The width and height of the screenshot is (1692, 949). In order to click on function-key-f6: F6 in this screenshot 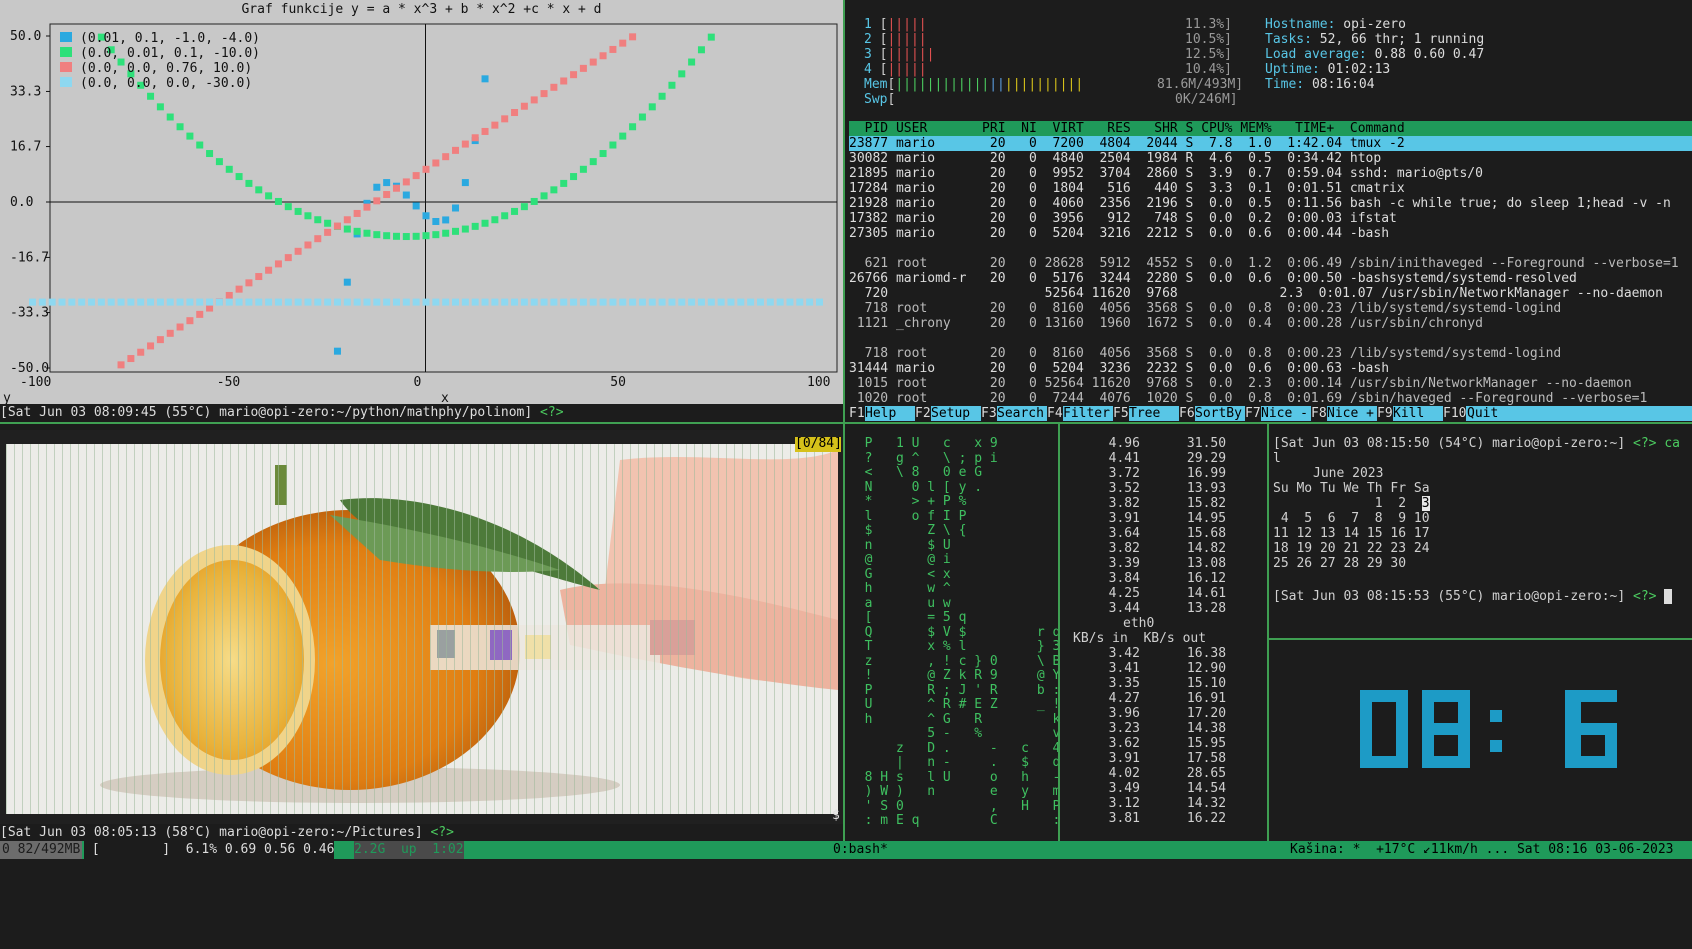, I will do `click(1187, 413)`.